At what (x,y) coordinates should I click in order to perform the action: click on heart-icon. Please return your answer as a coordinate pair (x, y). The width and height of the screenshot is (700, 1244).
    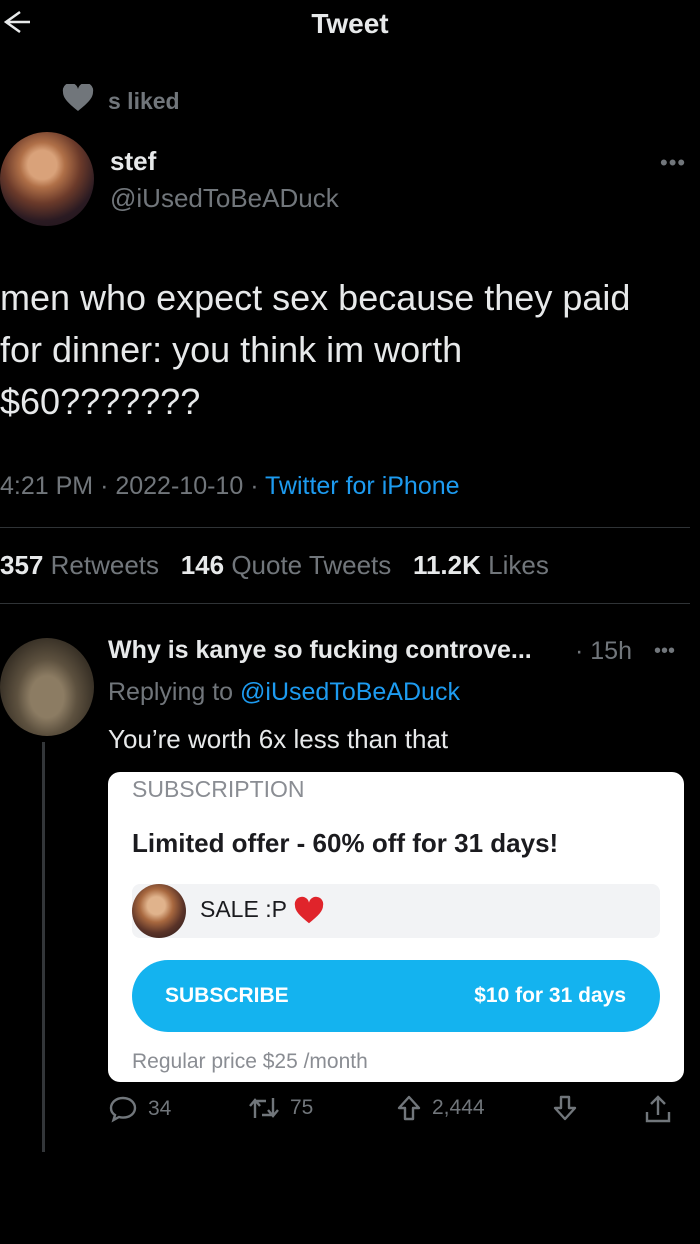
    Looking at the image, I should click on (78, 100).